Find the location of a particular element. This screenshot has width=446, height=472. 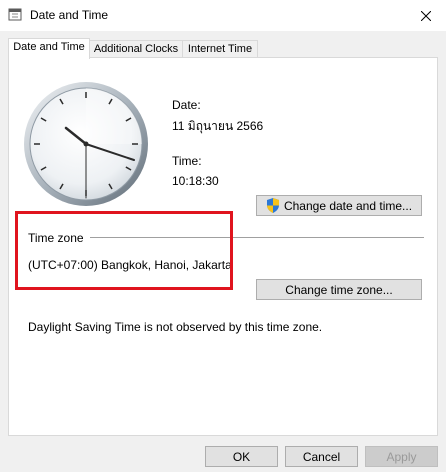

apply-label: Apply is located at coordinates (401, 456).